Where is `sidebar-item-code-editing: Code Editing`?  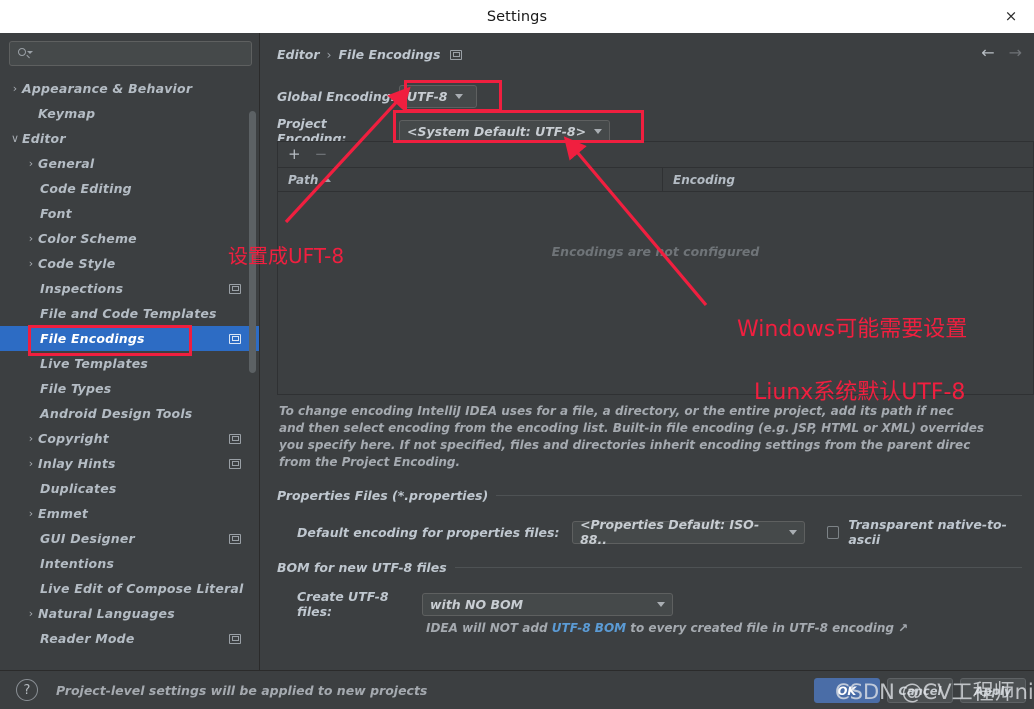
sidebar-item-code-editing: Code Editing is located at coordinates (129, 188).